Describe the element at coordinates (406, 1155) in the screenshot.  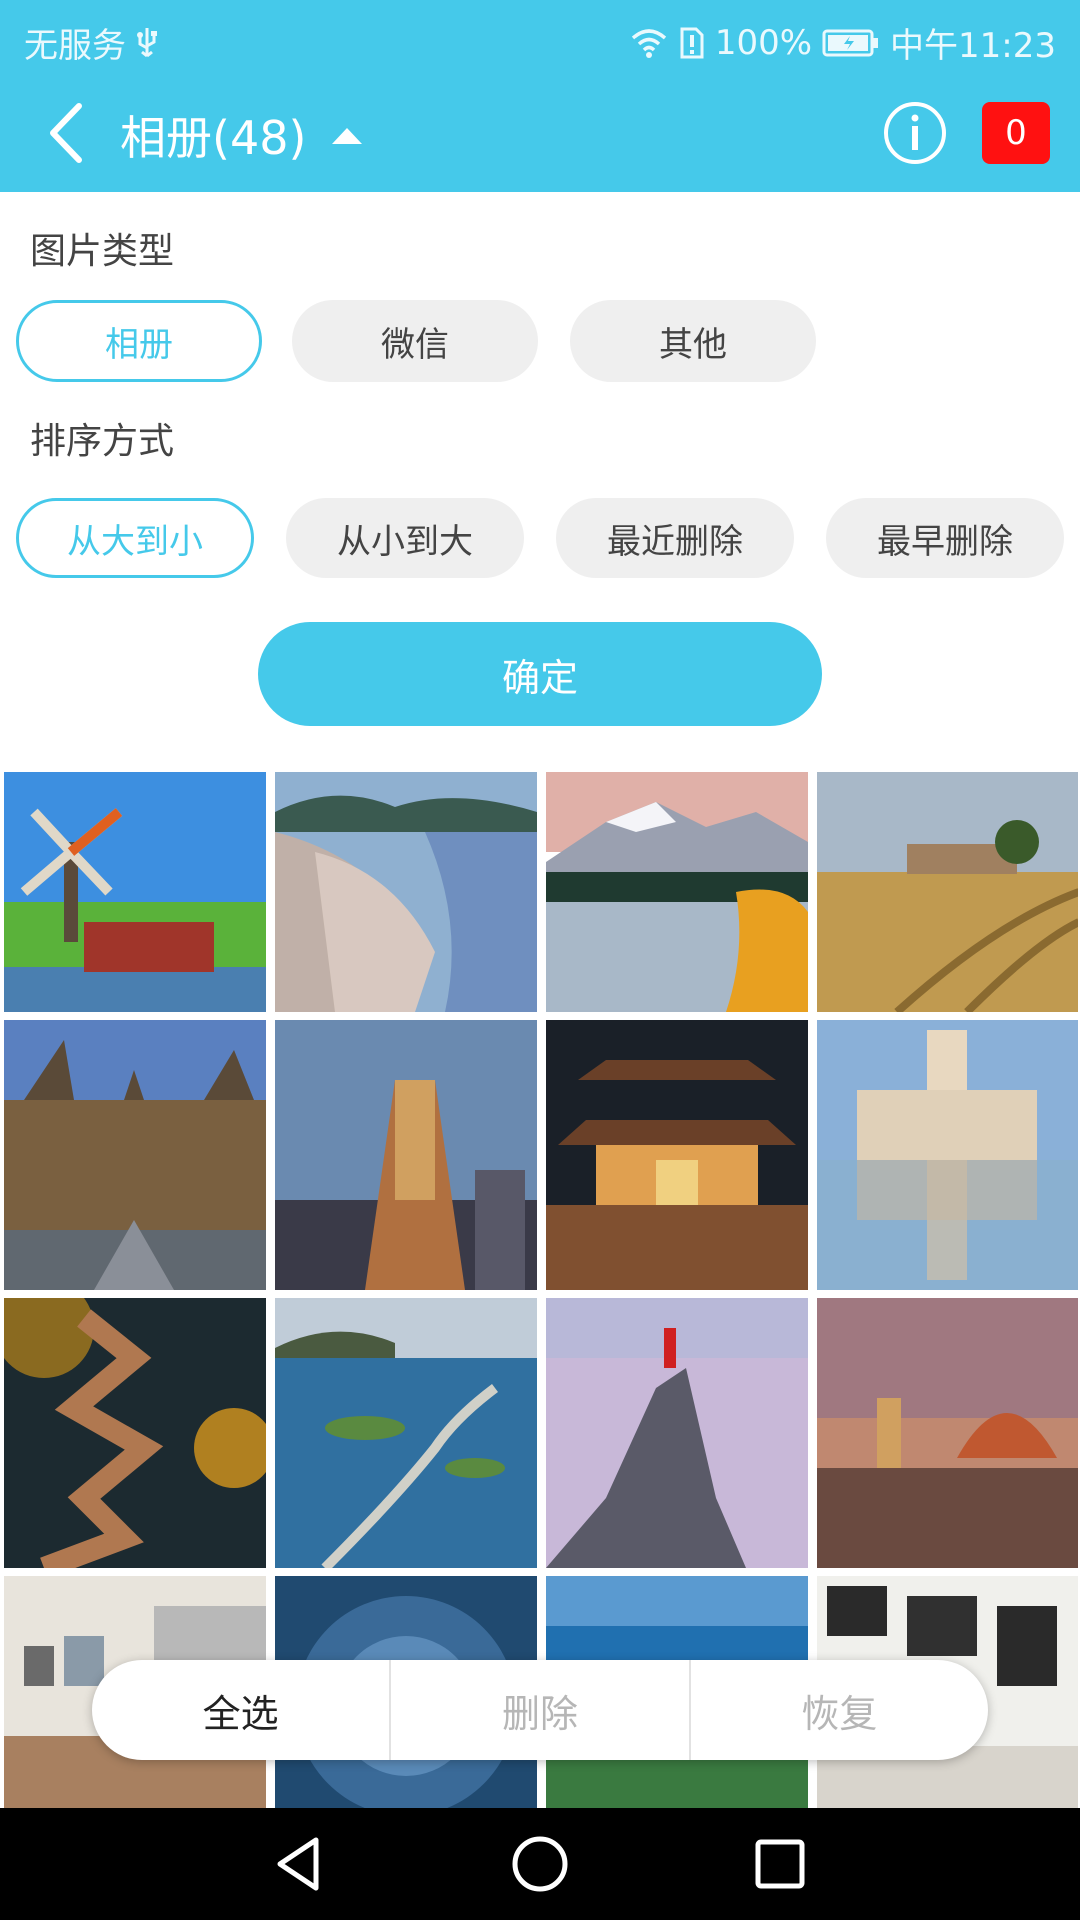
I see `photo-thumb-city-tower` at that location.